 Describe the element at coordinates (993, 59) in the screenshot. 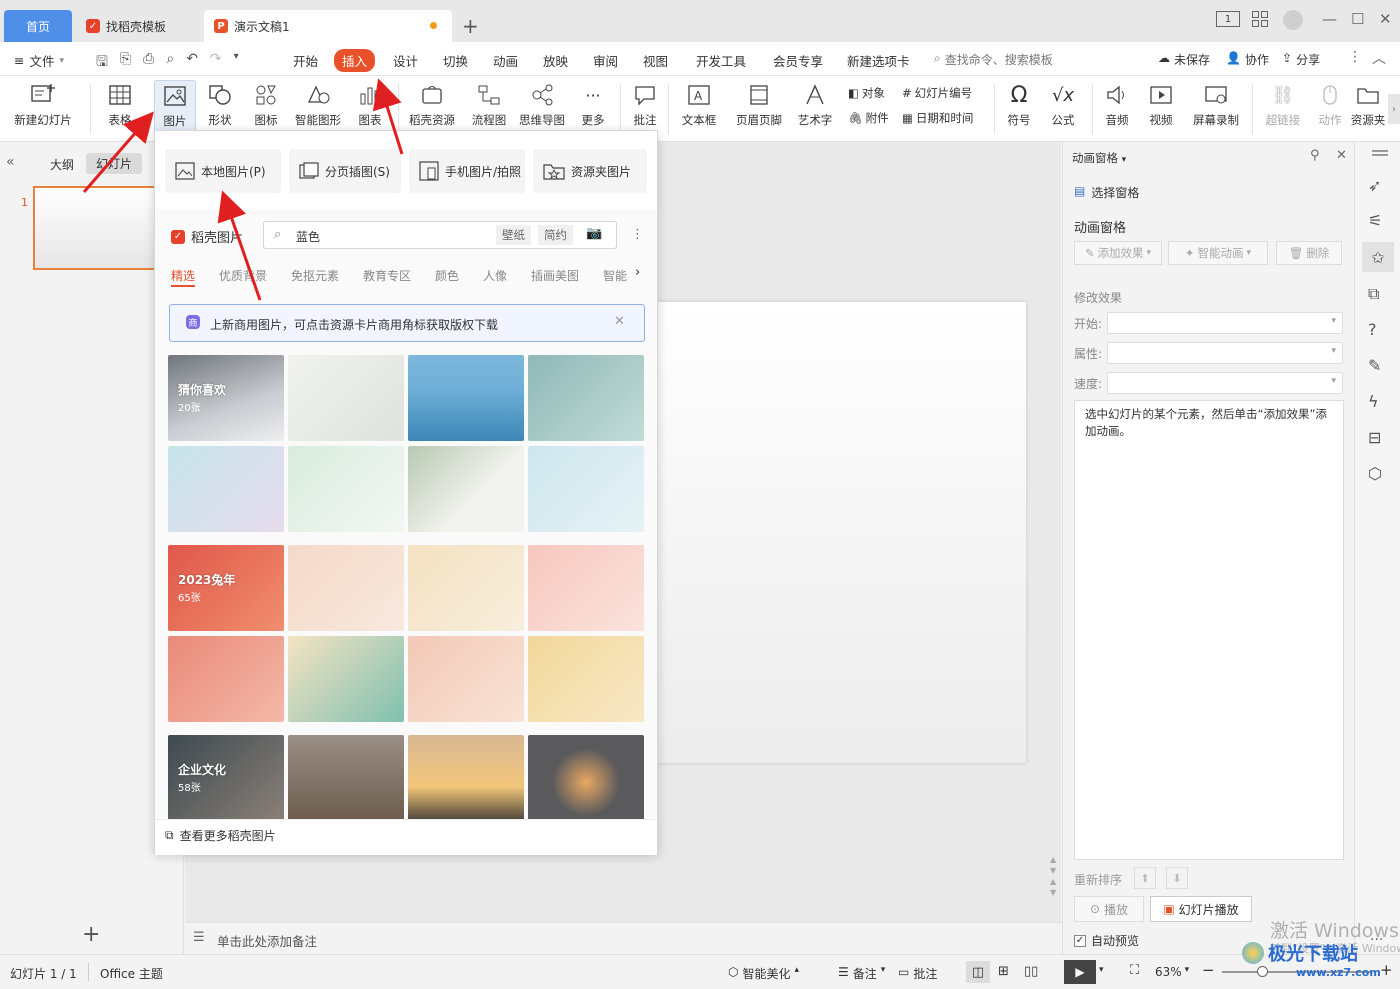

I see `command-search: ⌕ 查找命令、搜索模板` at that location.